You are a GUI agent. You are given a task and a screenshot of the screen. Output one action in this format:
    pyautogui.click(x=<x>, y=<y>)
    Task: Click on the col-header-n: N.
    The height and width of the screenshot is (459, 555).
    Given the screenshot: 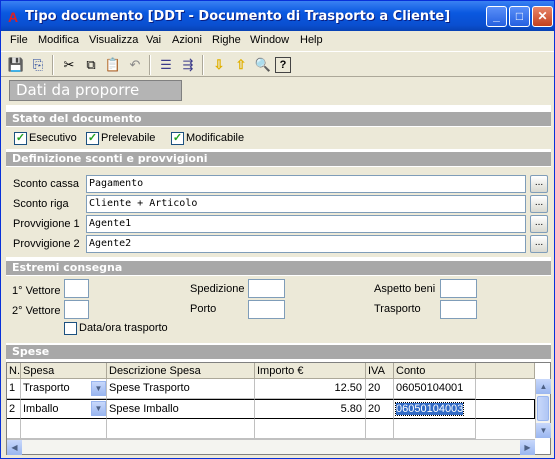 What is the action you would take?
    pyautogui.click(x=14, y=371)
    